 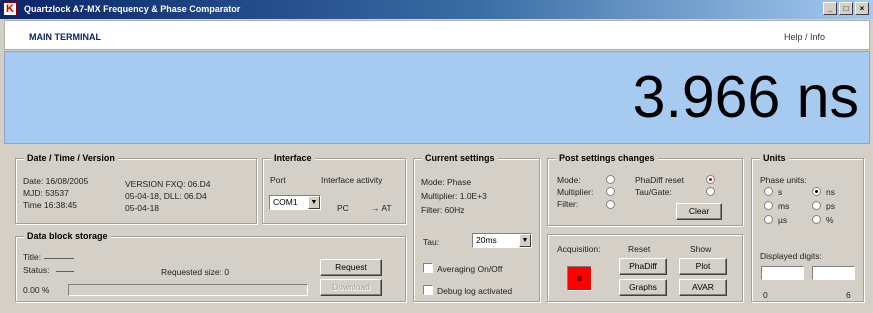 I want to click on tau-select: 20ms ▼, so click(x=502, y=240).